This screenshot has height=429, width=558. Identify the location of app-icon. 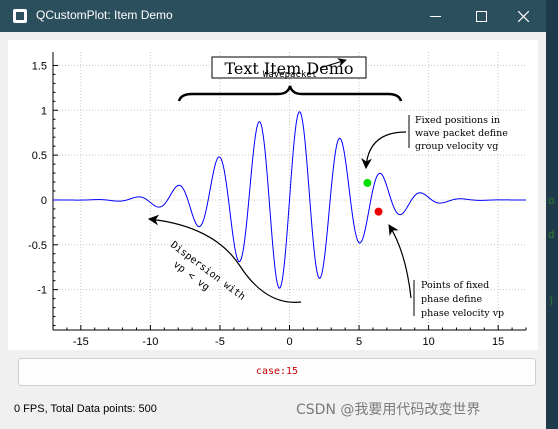
(20, 16).